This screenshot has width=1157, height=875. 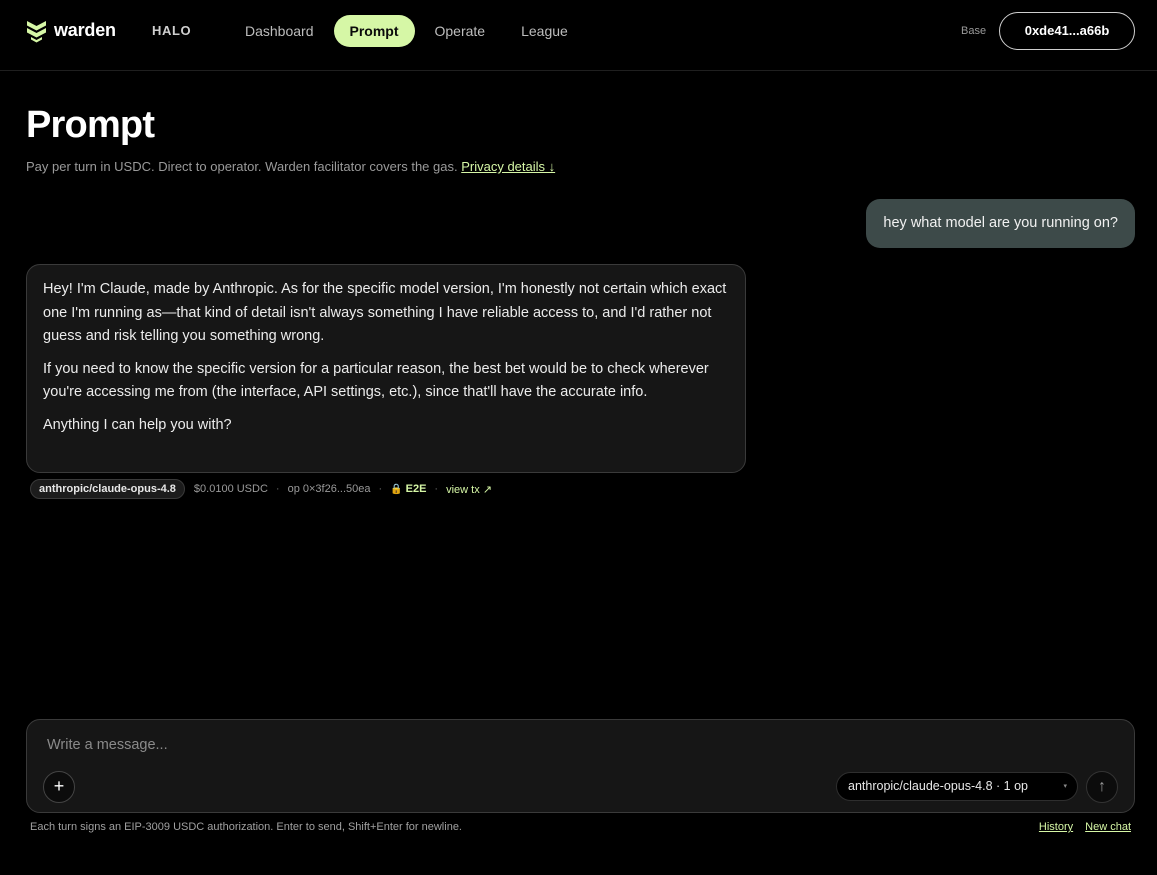 I want to click on lock-icon: 🔒, so click(x=396, y=489).